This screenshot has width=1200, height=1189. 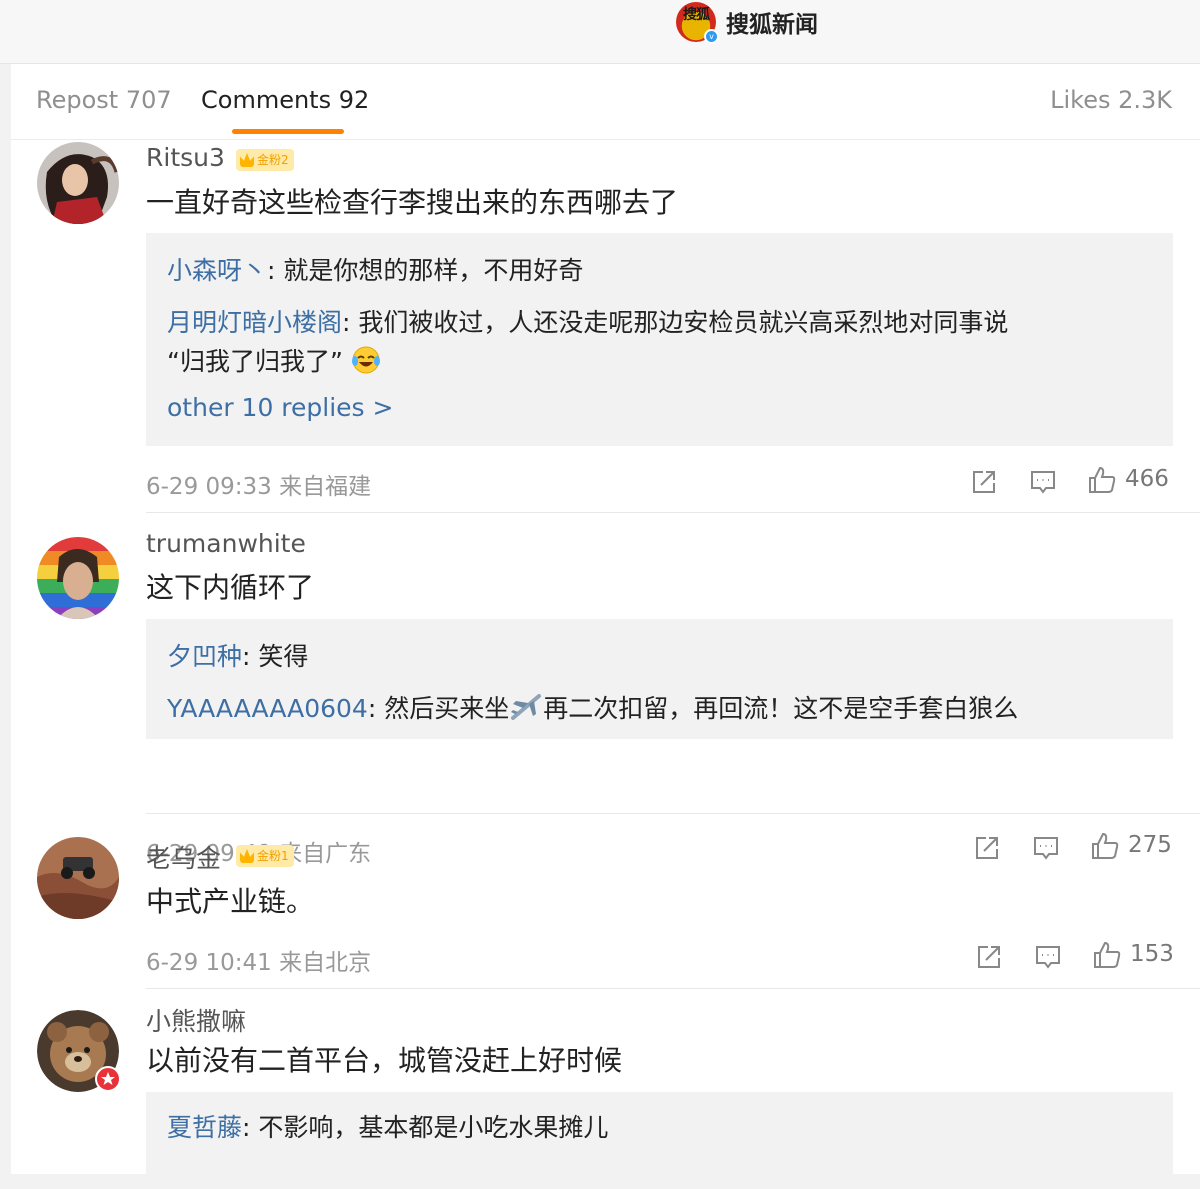 What do you see at coordinates (412, 202) in the screenshot?
I see `comment-text: 一直好奇这些检查行李搜出来的东西哪去了` at bounding box center [412, 202].